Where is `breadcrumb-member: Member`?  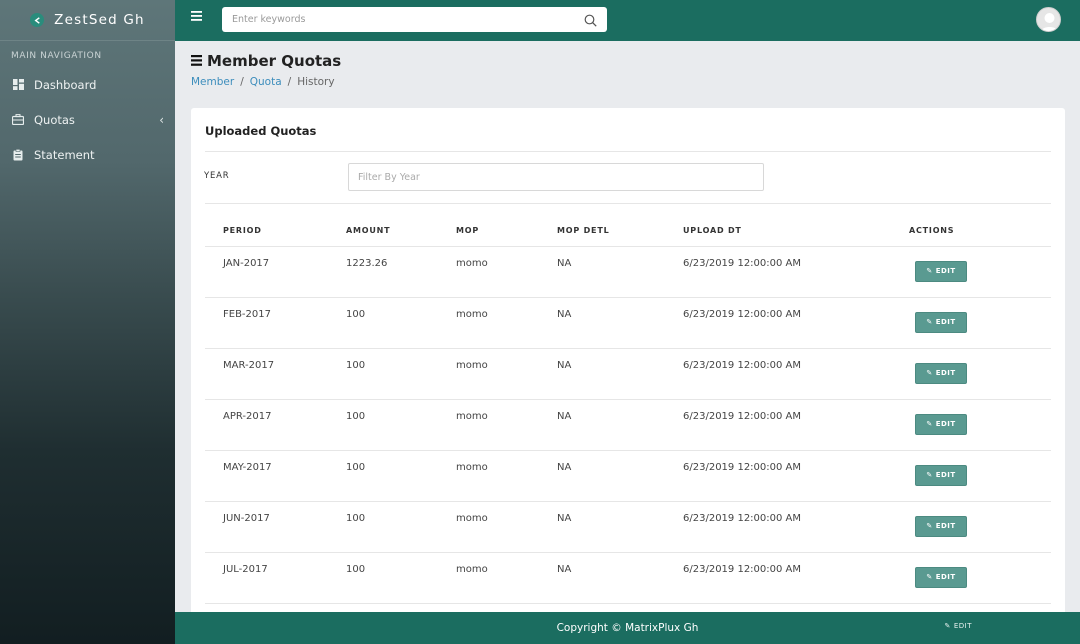 breadcrumb-member: Member is located at coordinates (212, 82).